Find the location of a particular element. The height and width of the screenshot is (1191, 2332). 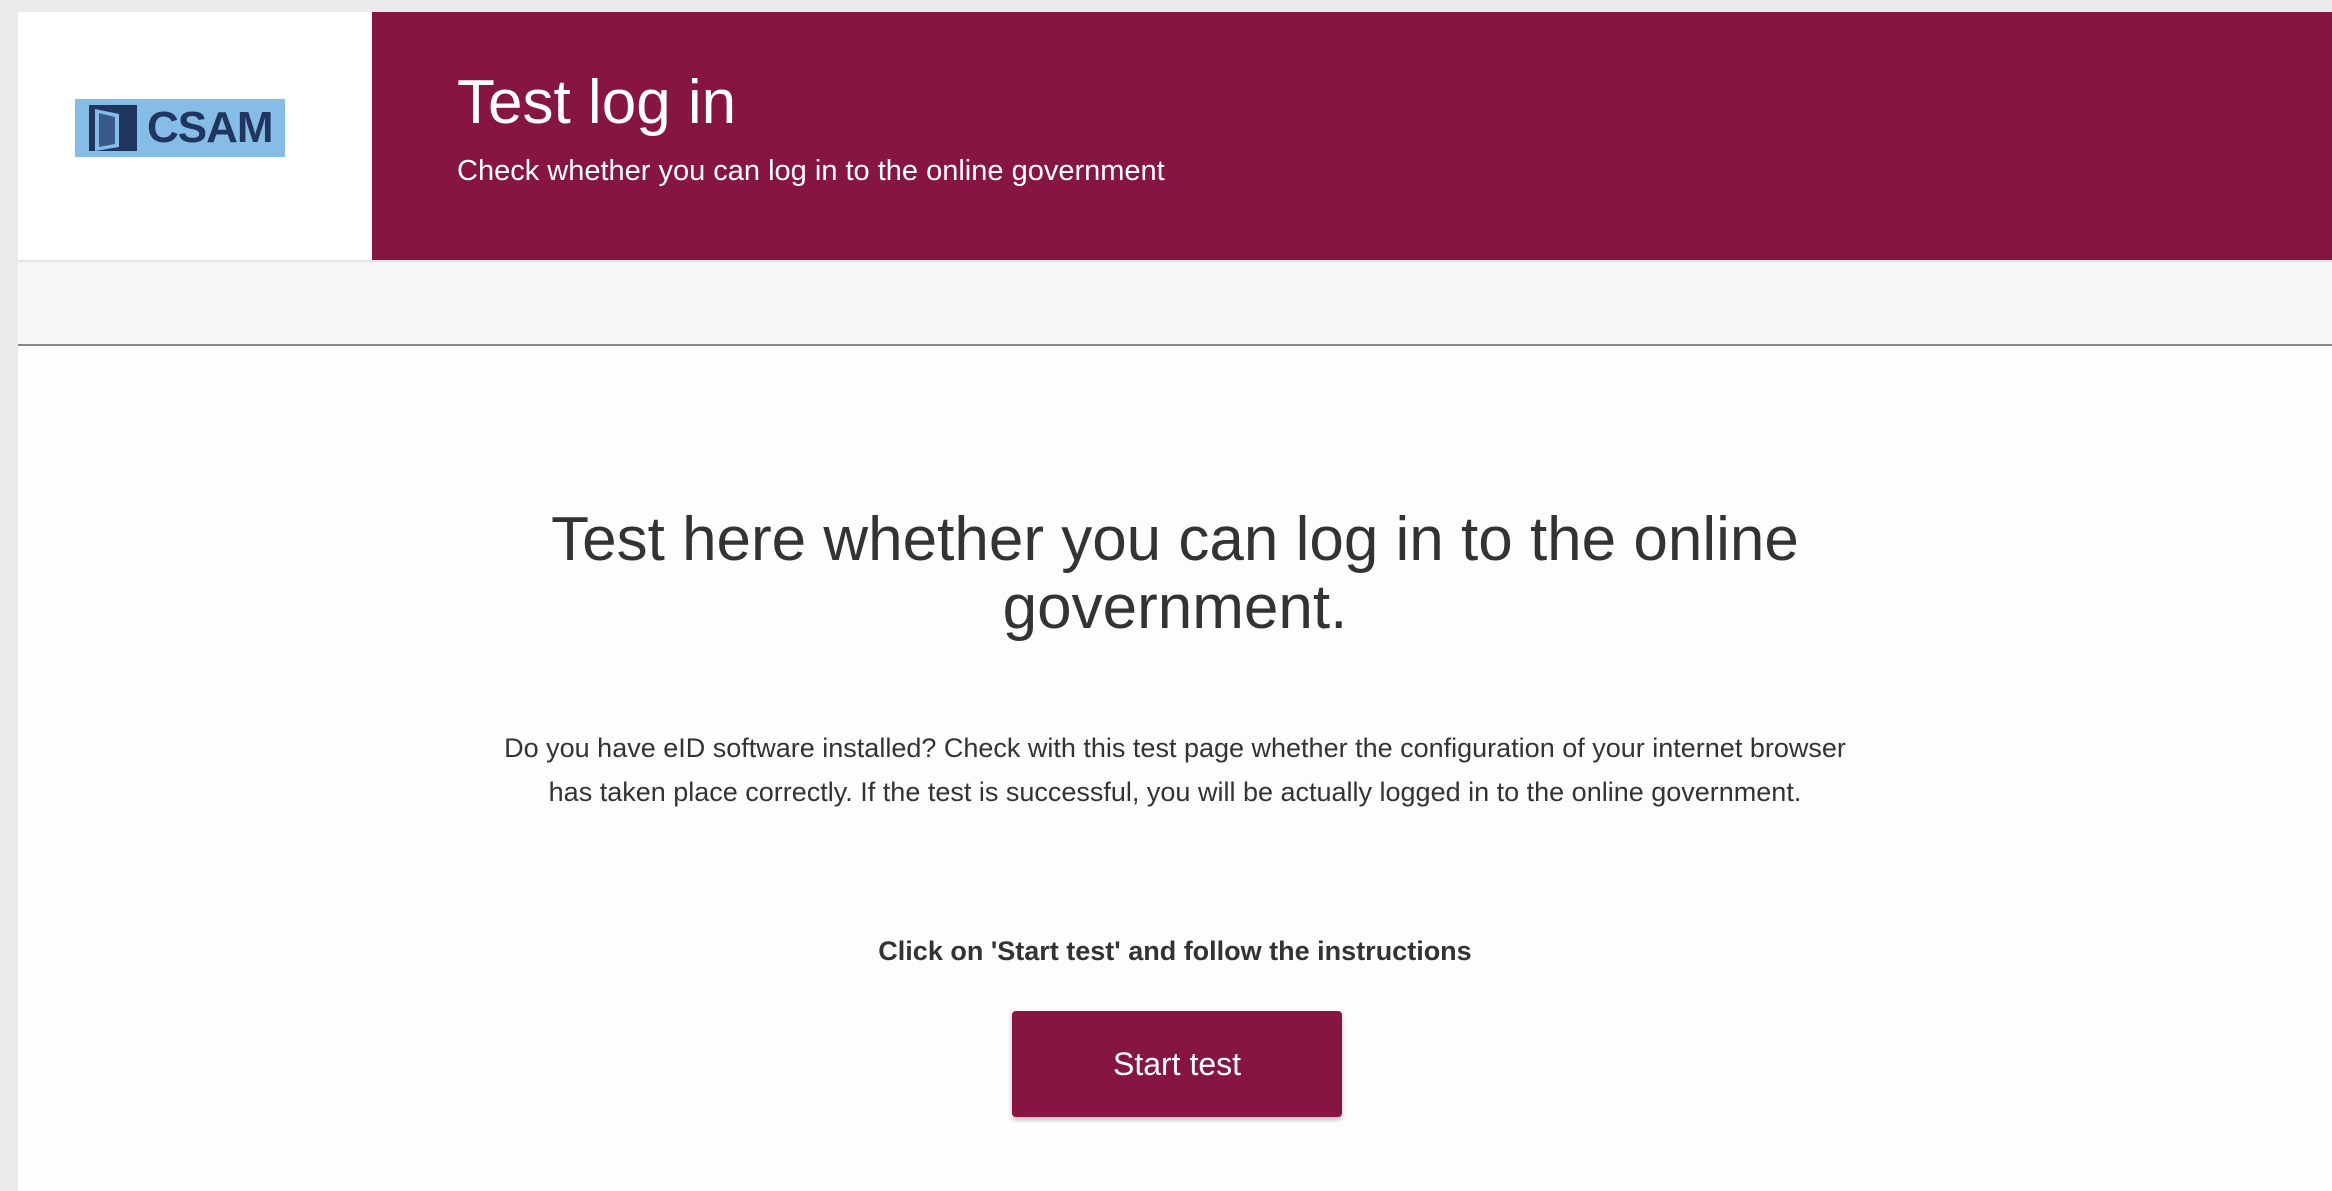

page-title: Test log in is located at coordinates (597, 102).